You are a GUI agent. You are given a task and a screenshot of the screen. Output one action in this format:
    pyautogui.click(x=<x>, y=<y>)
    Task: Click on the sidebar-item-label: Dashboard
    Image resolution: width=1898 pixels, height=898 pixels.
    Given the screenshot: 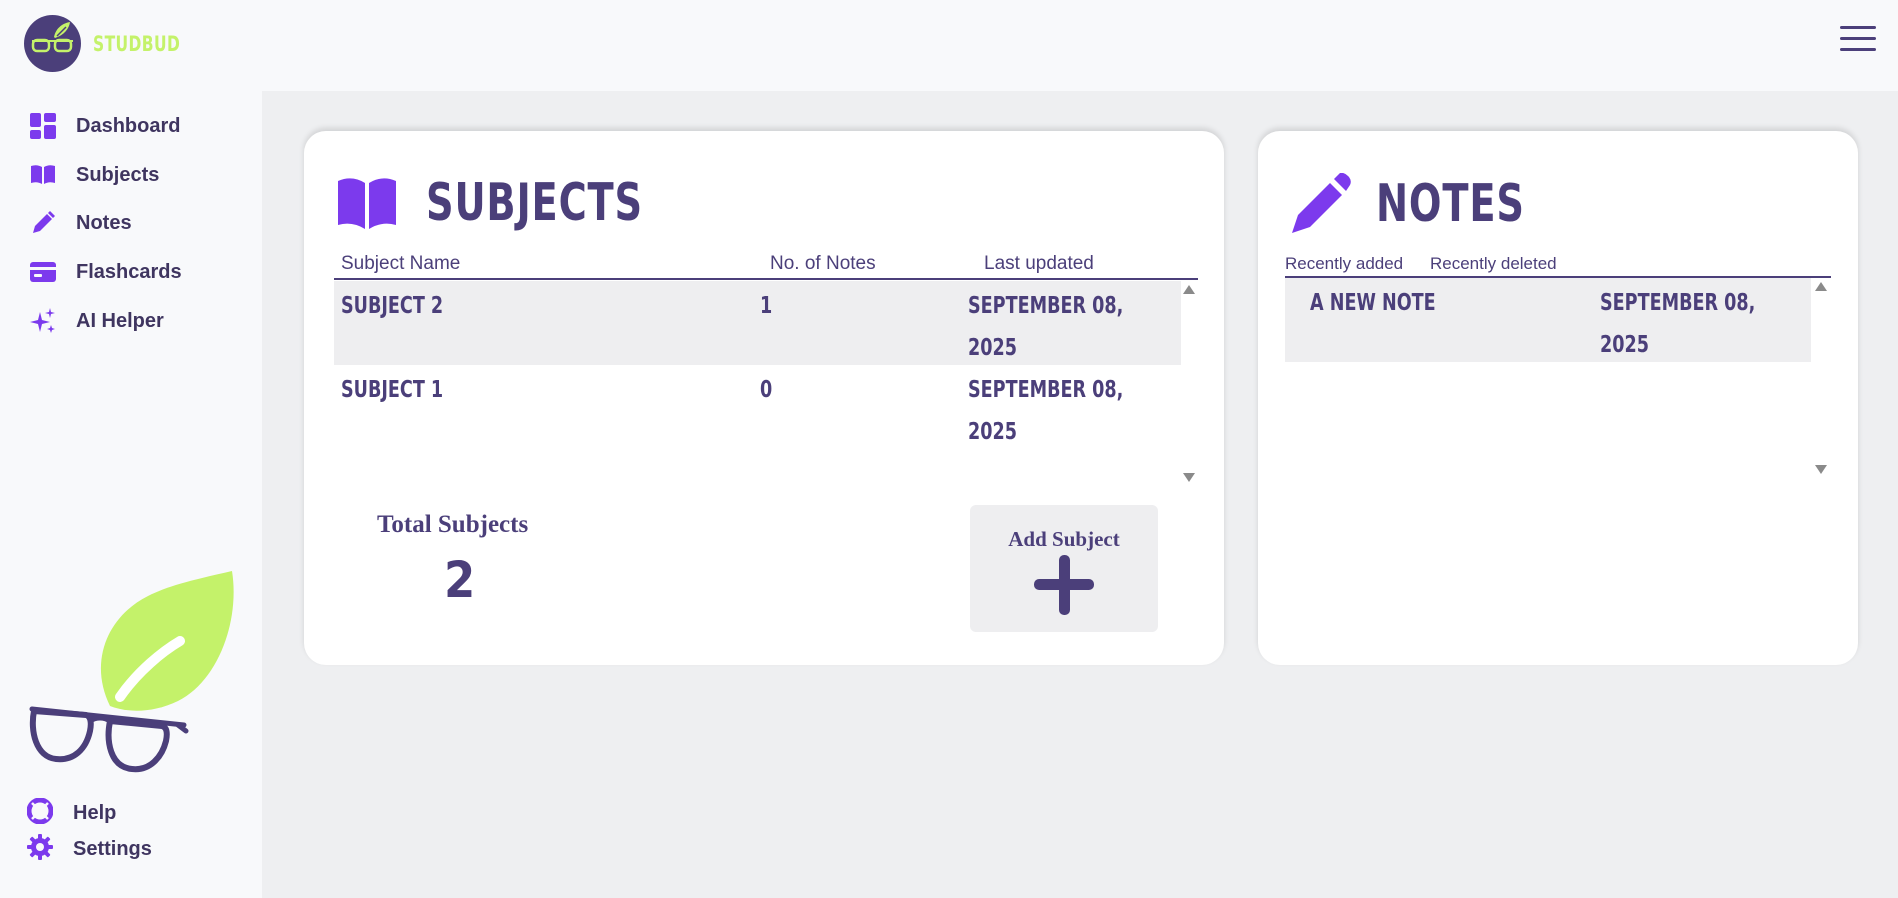 What is the action you would take?
    pyautogui.click(x=128, y=125)
    